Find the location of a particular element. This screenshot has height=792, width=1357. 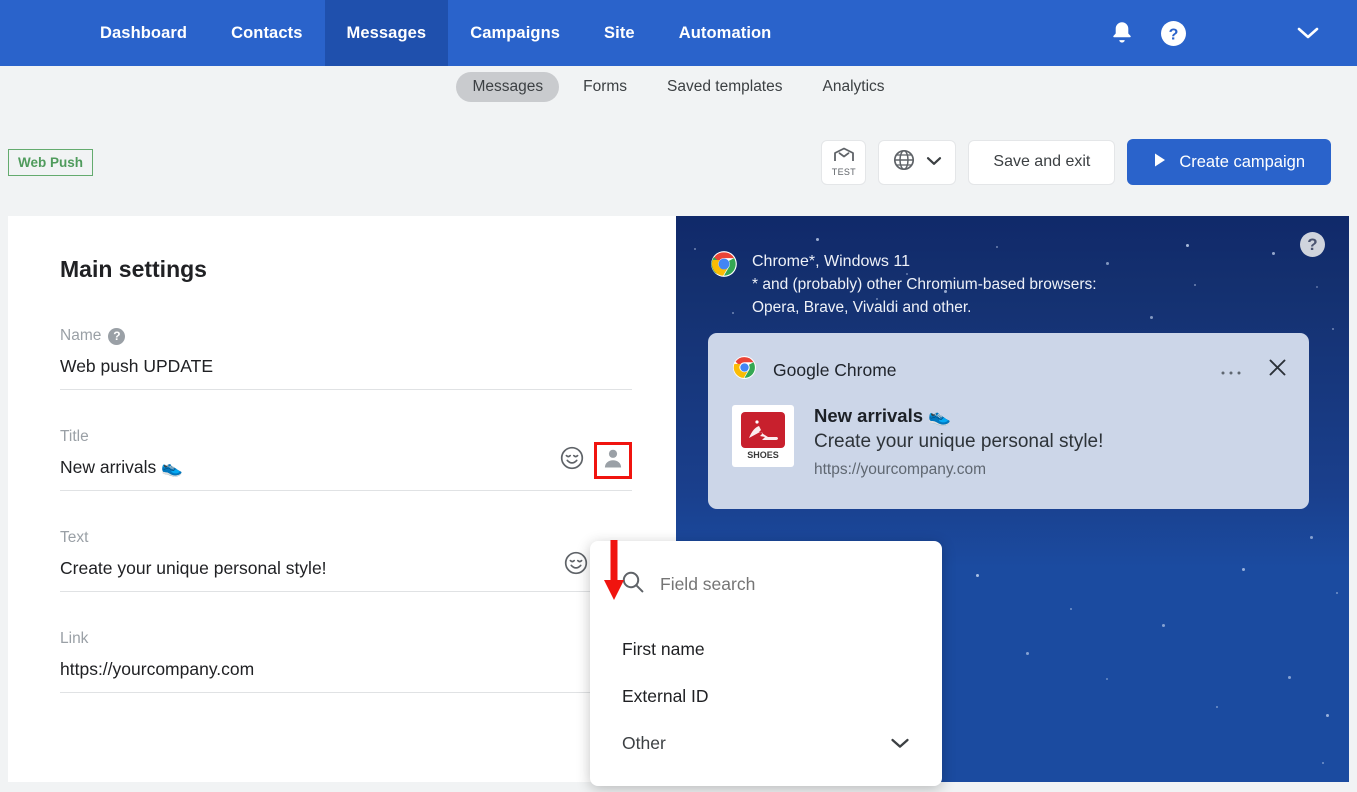

field-link-input: https://yourcompany.com is located at coordinates (346, 676).